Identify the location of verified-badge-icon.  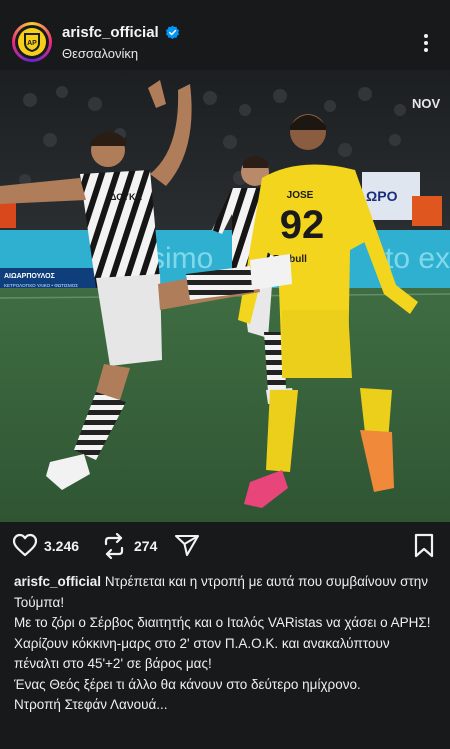
(172, 32).